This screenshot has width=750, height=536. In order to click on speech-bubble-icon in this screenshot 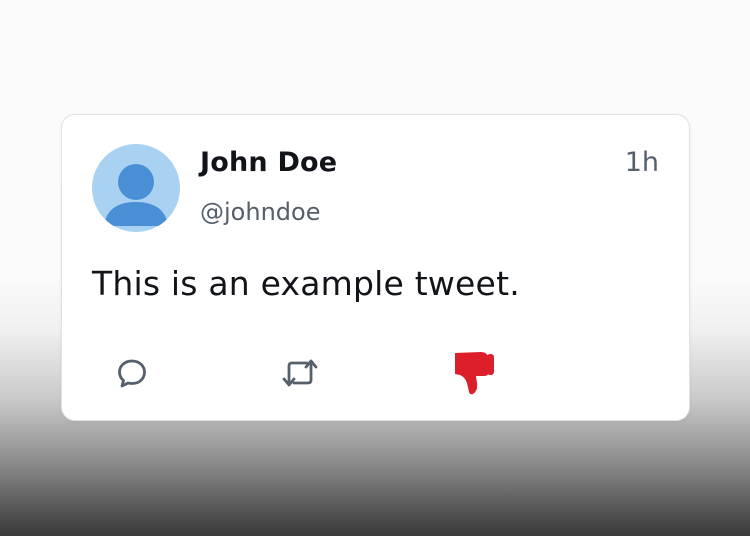, I will do `click(132, 373)`.